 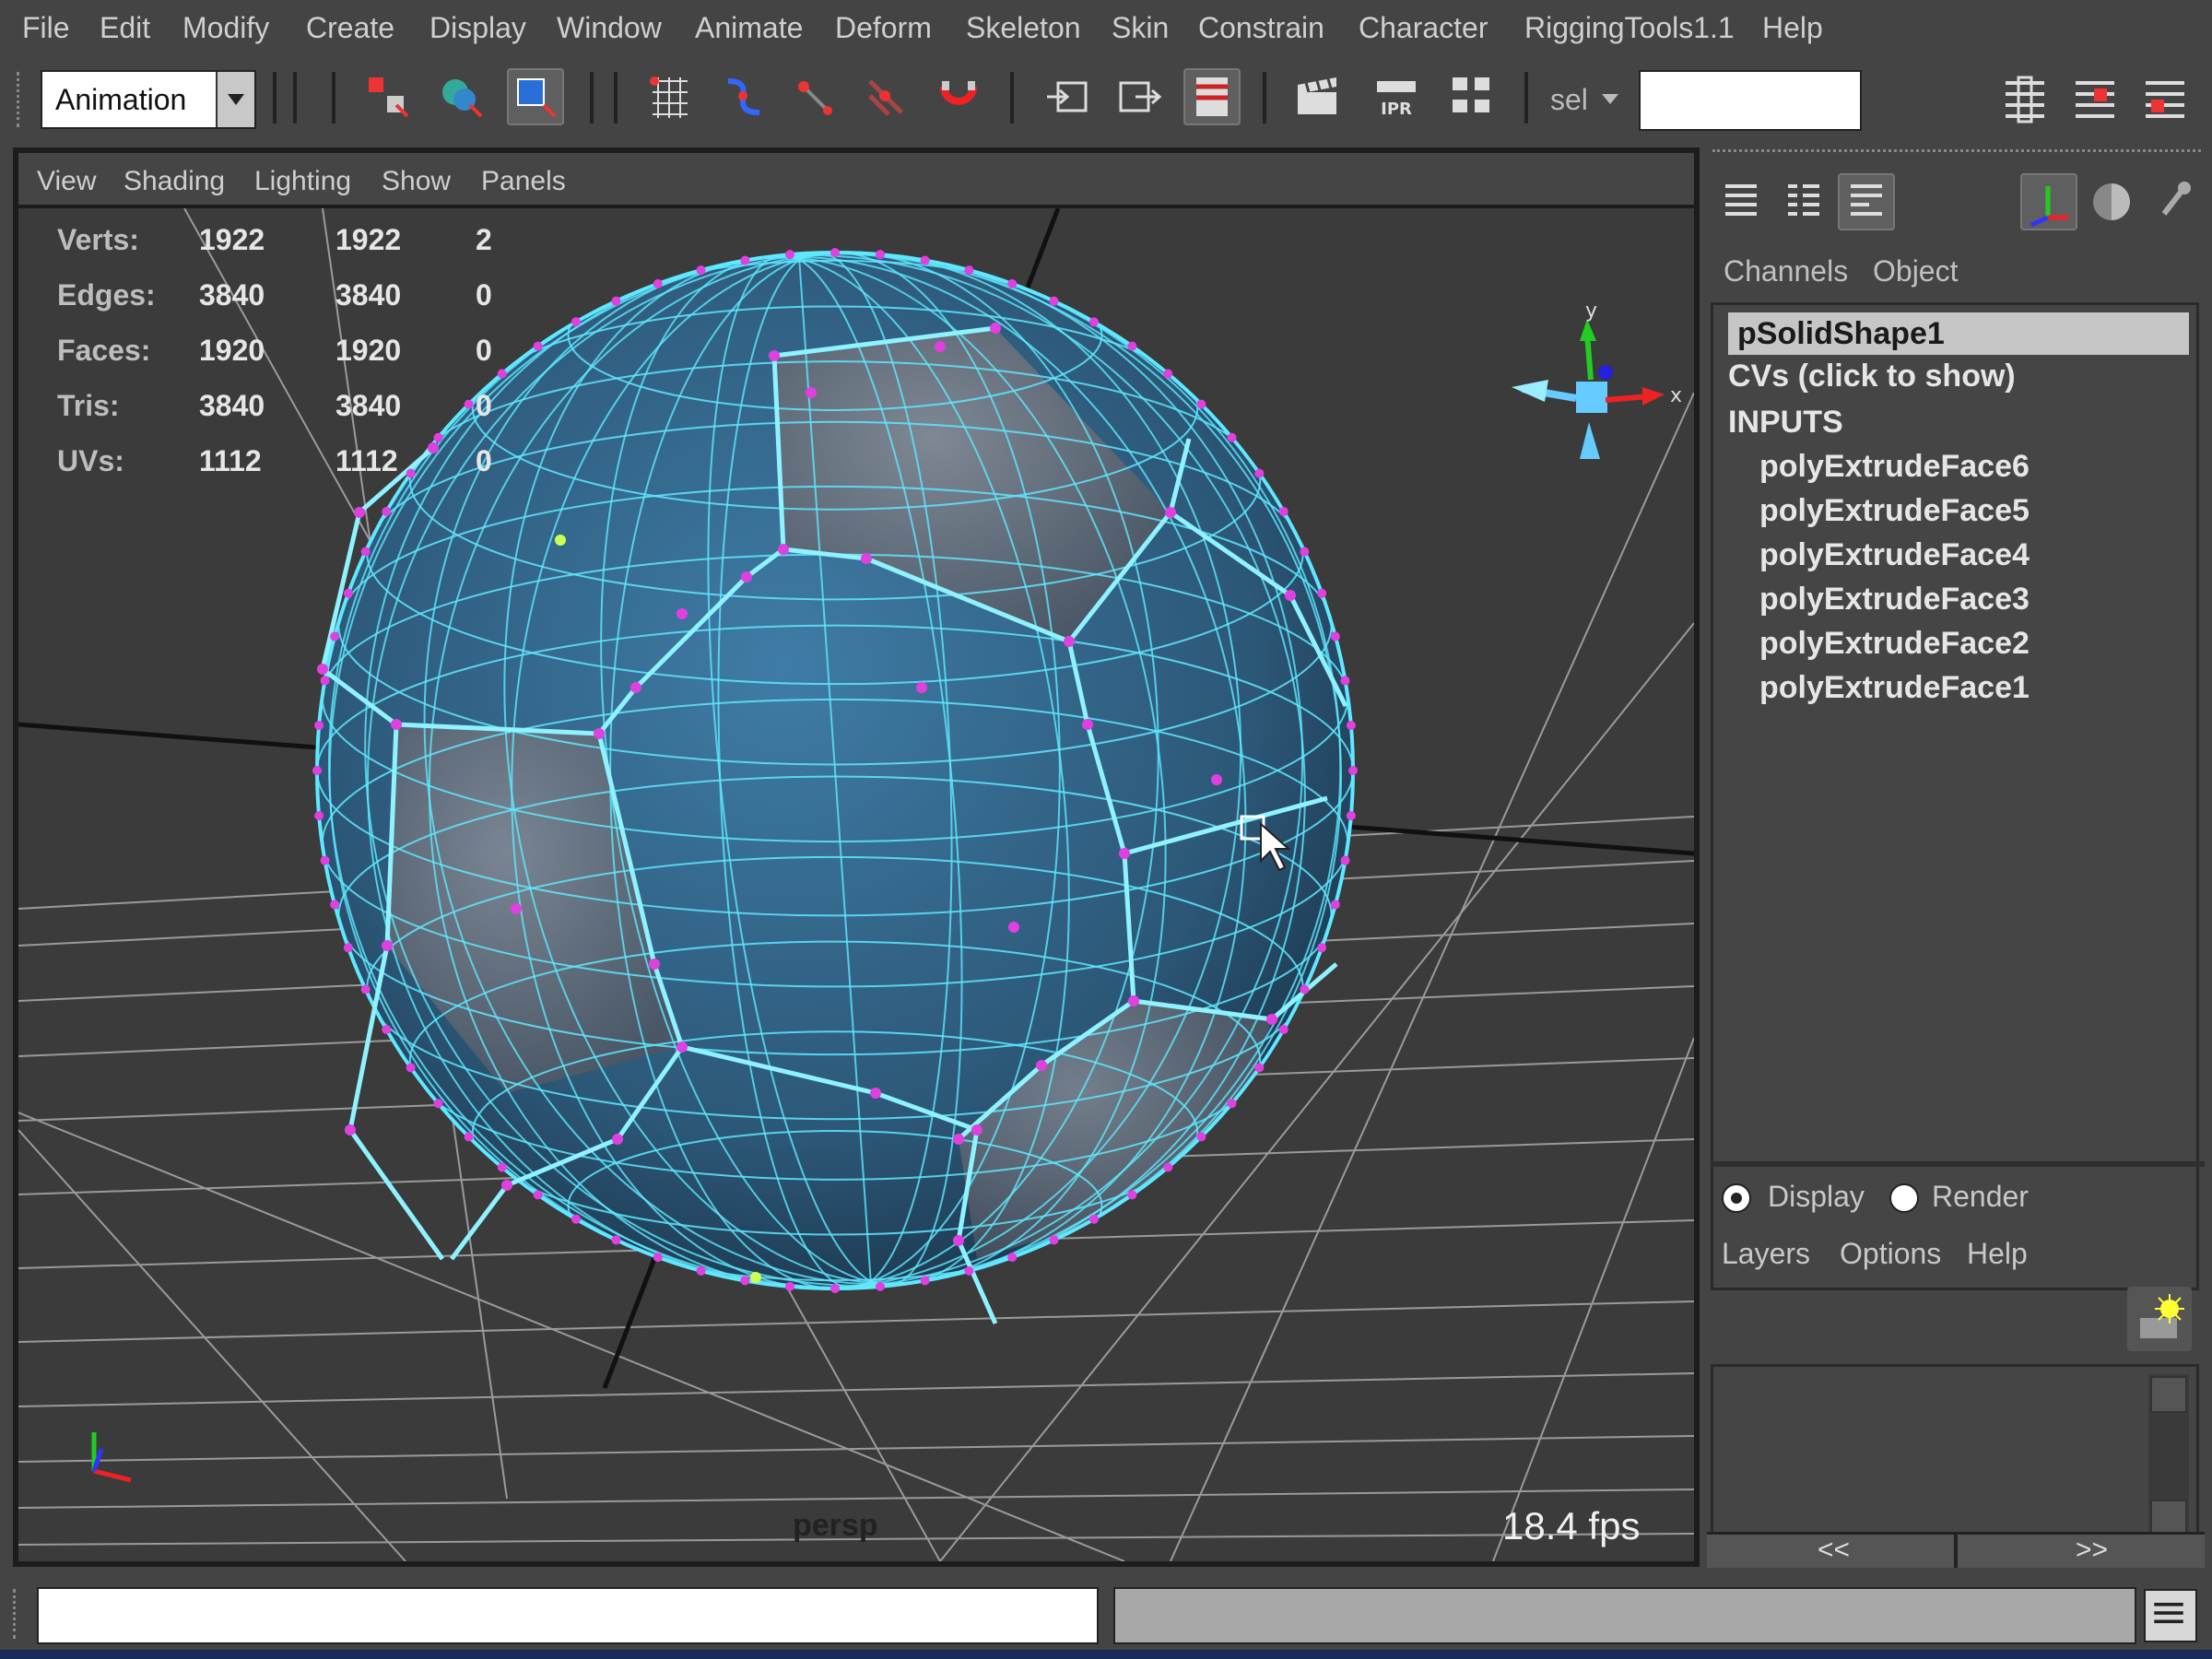 What do you see at coordinates (461, 96) in the screenshot?
I see `select-by-object-icon` at bounding box center [461, 96].